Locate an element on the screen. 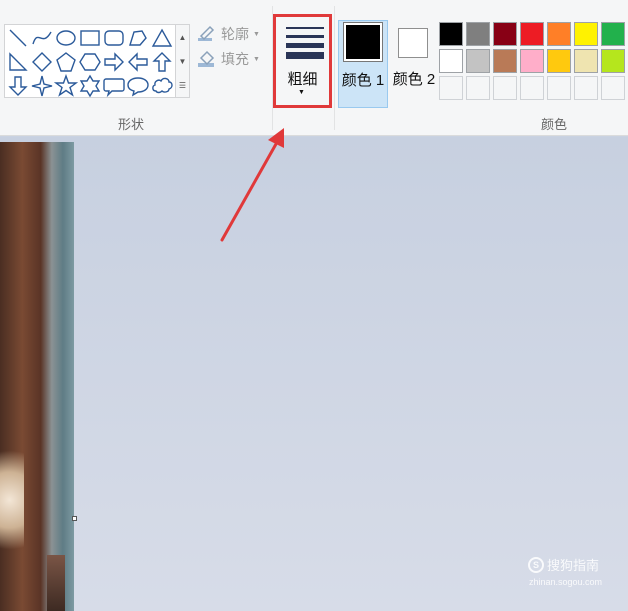 The image size is (628, 611). watermark-url: zhinan.sogou.com is located at coordinates (566, 582).